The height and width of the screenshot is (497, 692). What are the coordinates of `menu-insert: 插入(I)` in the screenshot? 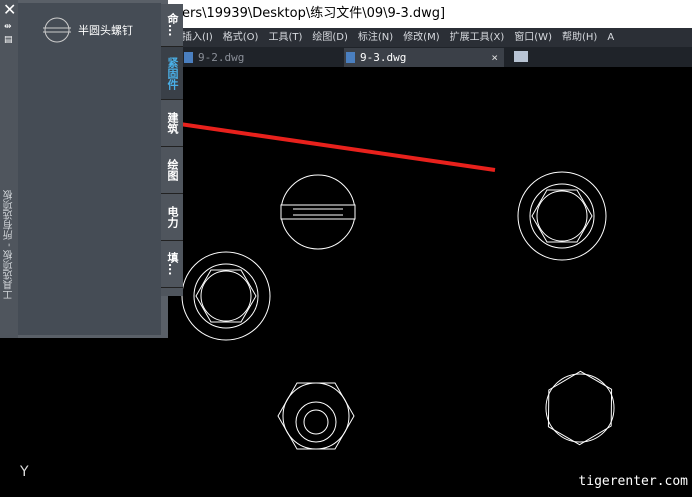 It's located at (197, 37).